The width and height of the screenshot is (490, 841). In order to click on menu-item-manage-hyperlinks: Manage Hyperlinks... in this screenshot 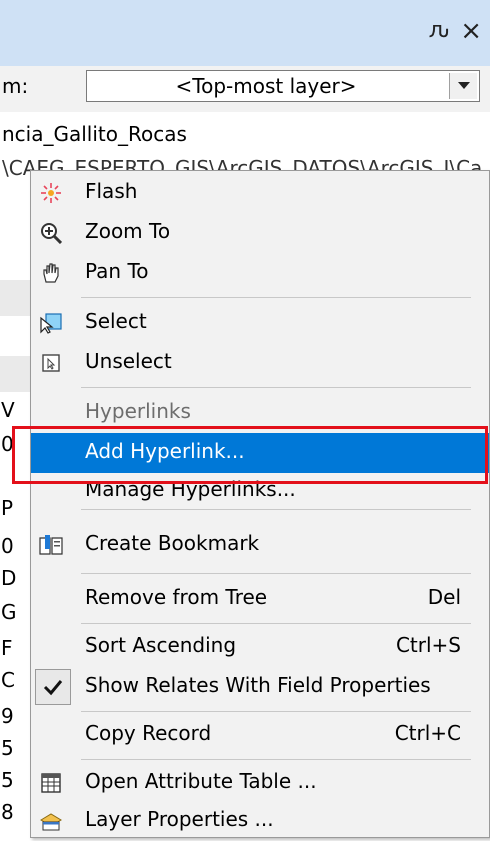, I will do `click(260, 491)`.